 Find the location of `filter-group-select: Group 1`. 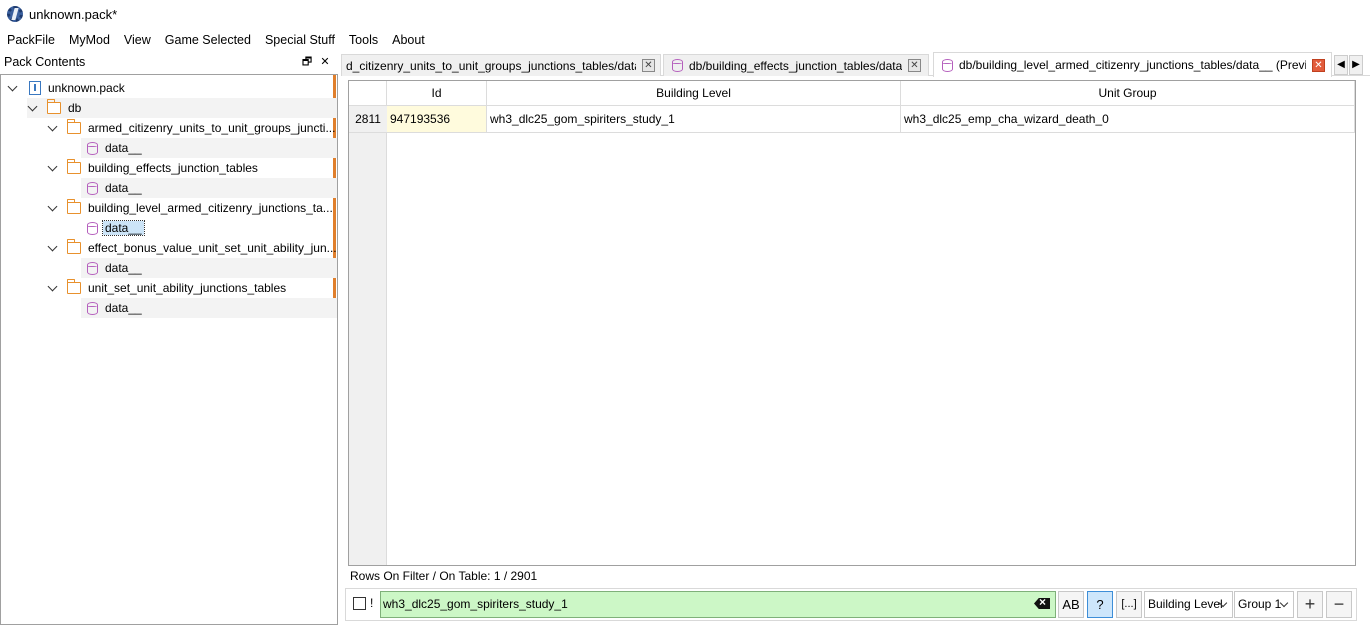

filter-group-select: Group 1 is located at coordinates (1264, 604).